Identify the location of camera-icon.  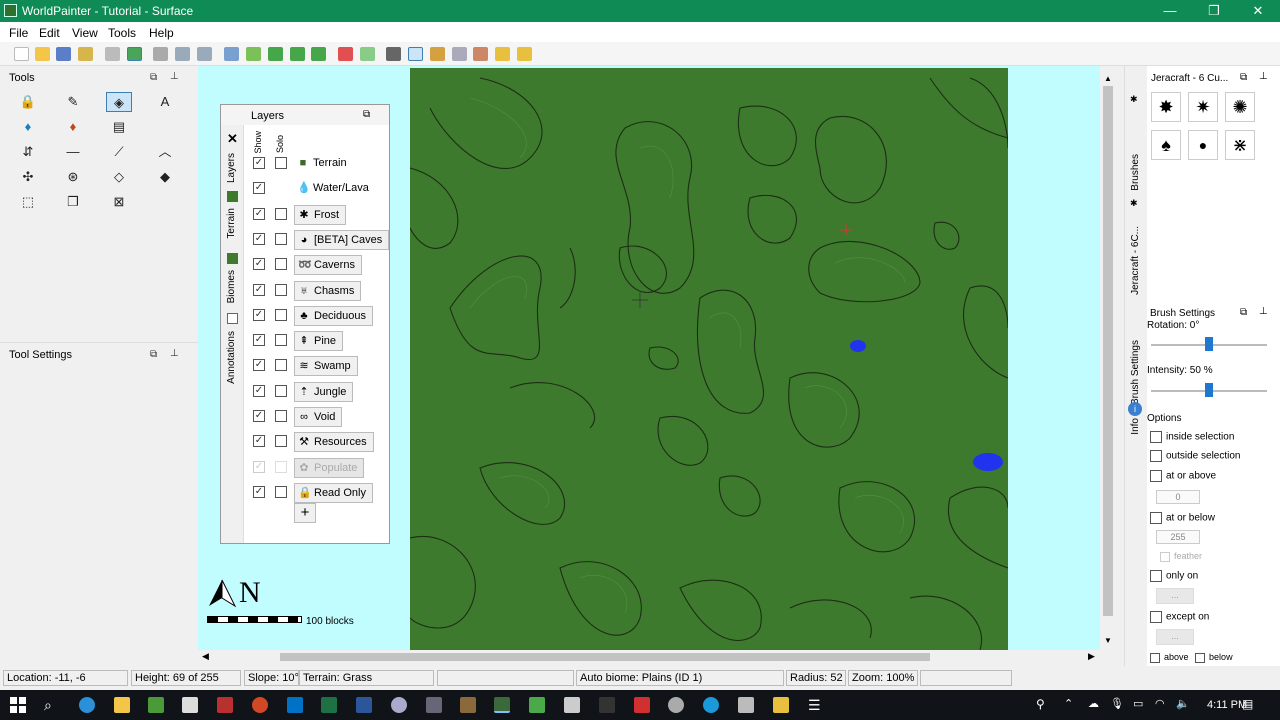
(434, 705).